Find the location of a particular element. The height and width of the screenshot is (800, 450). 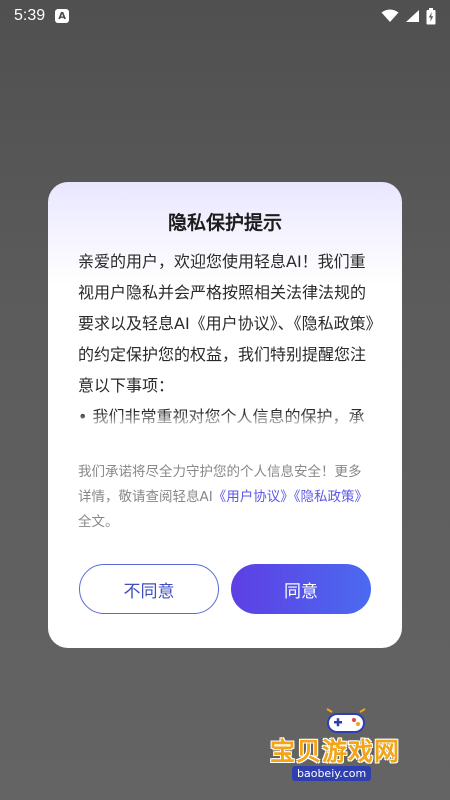

wifi-icon is located at coordinates (390, 15).